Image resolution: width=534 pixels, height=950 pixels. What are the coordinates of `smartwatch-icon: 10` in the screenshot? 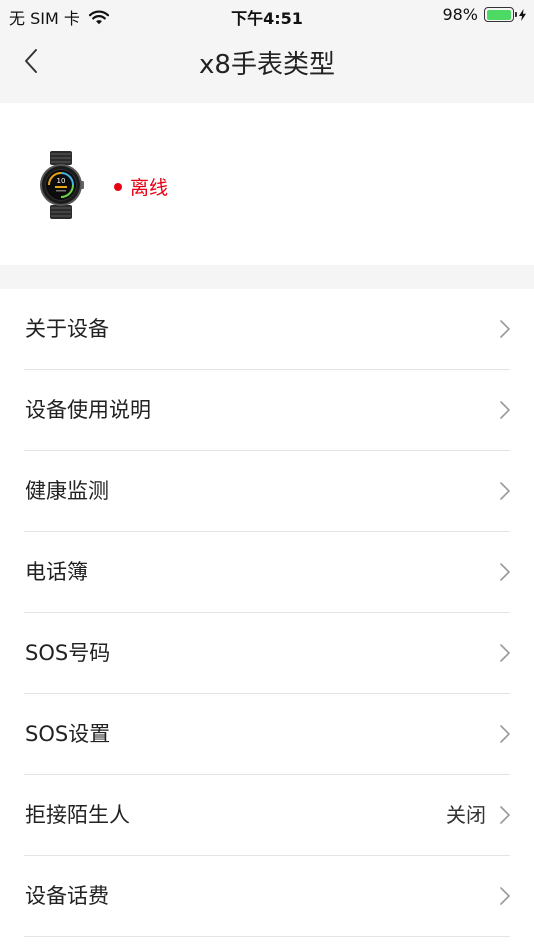 It's located at (61, 185).